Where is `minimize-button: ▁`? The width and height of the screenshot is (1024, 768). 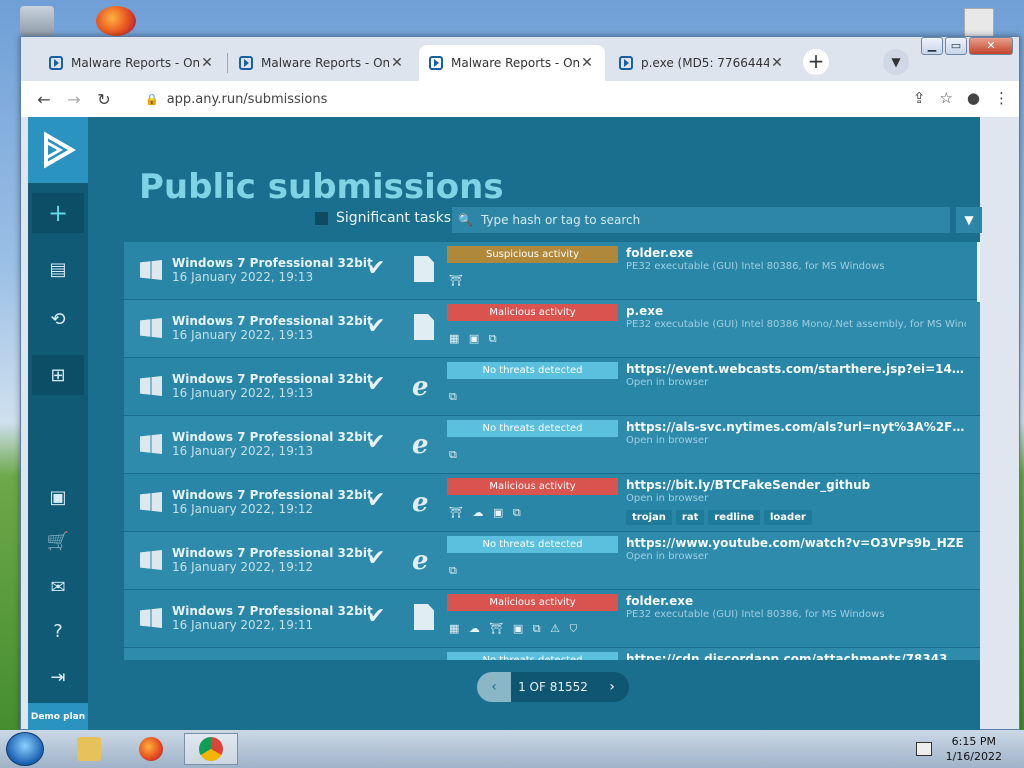
minimize-button: ▁ is located at coordinates (932, 46).